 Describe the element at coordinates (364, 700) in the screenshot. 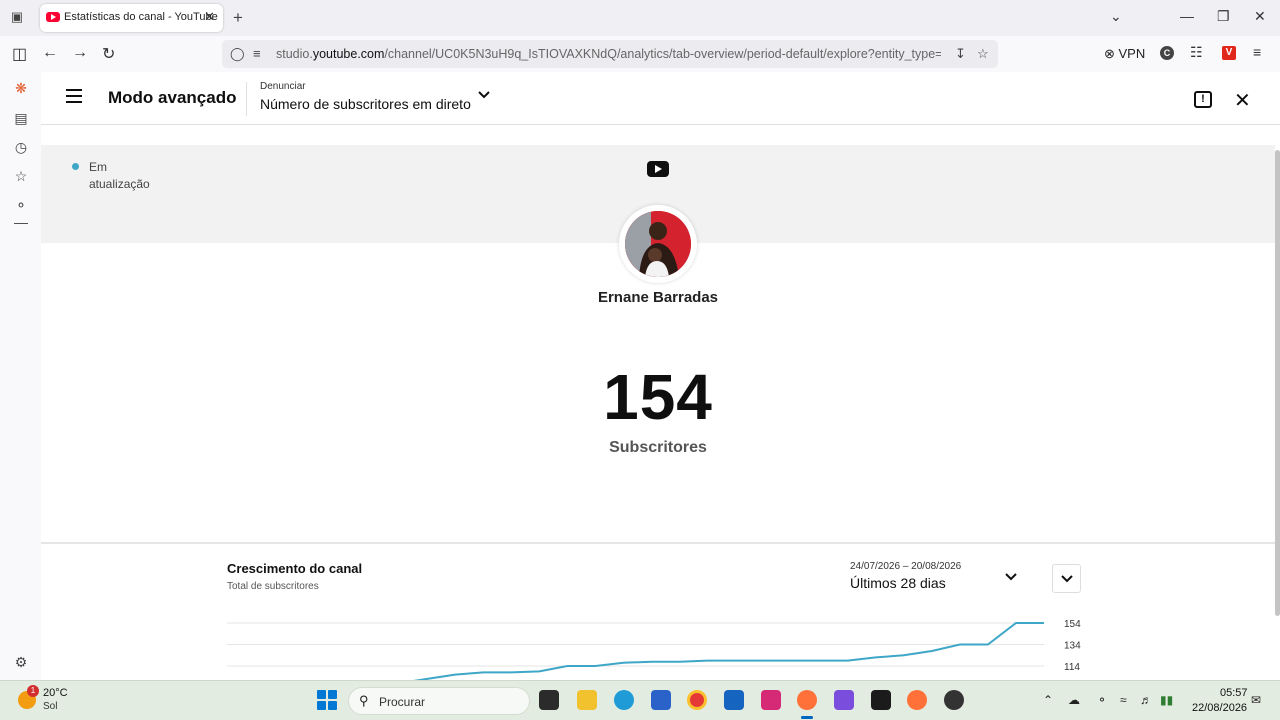

I see `search-icon: ⚲` at that location.